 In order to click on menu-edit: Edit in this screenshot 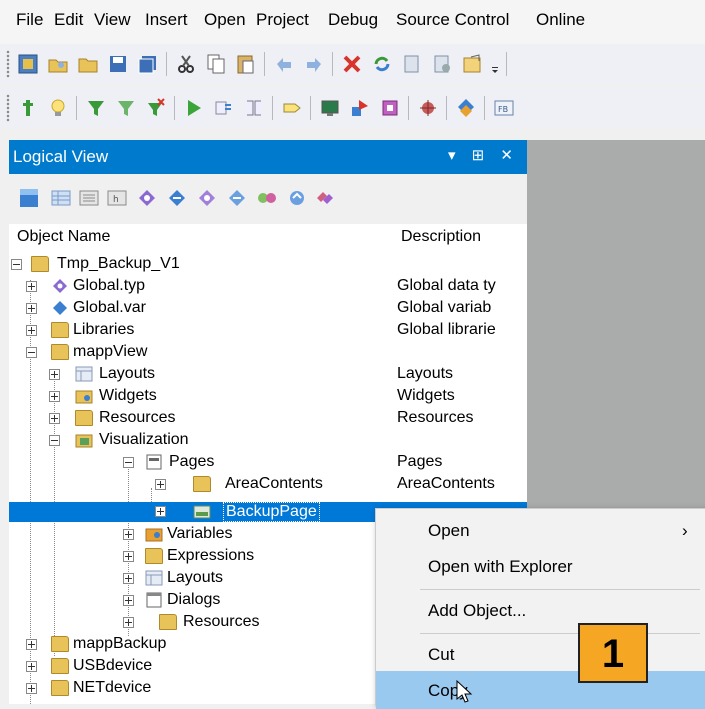, I will do `click(68, 20)`.